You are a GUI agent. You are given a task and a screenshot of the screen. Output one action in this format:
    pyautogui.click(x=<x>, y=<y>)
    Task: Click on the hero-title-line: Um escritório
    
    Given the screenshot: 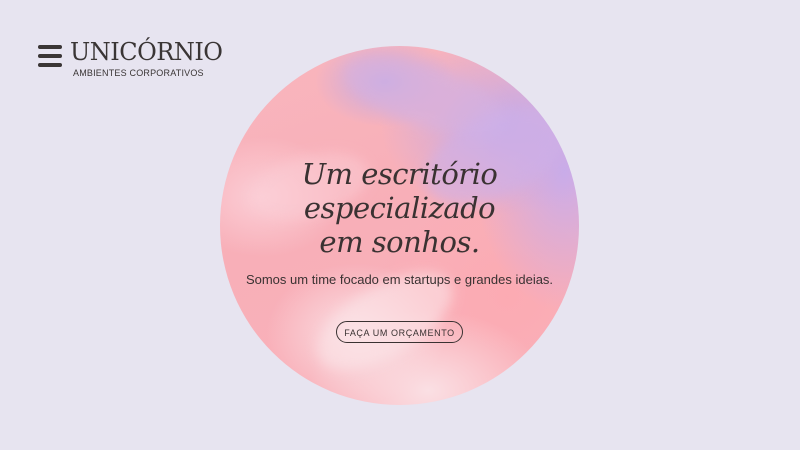 What is the action you would take?
    pyautogui.click(x=399, y=174)
    